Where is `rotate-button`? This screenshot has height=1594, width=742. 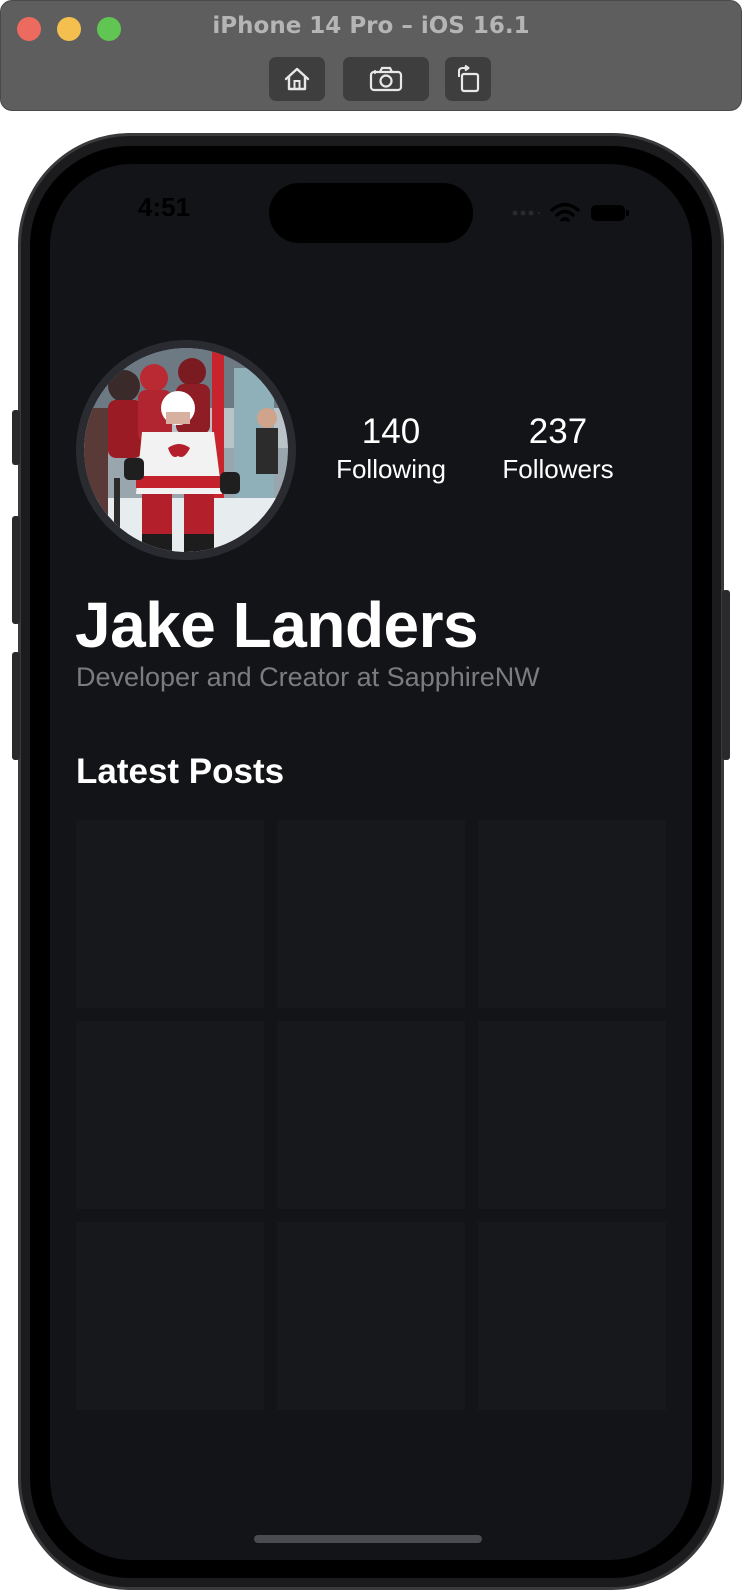 rotate-button is located at coordinates (468, 79).